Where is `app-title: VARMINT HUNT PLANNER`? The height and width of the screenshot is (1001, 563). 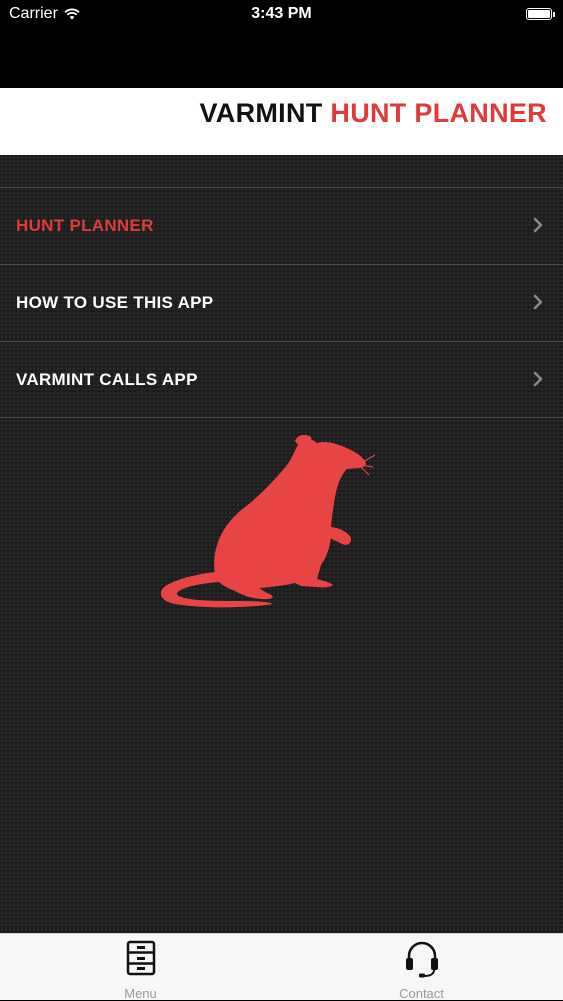
app-title: VARMINT HUNT PLANNER is located at coordinates (373, 113).